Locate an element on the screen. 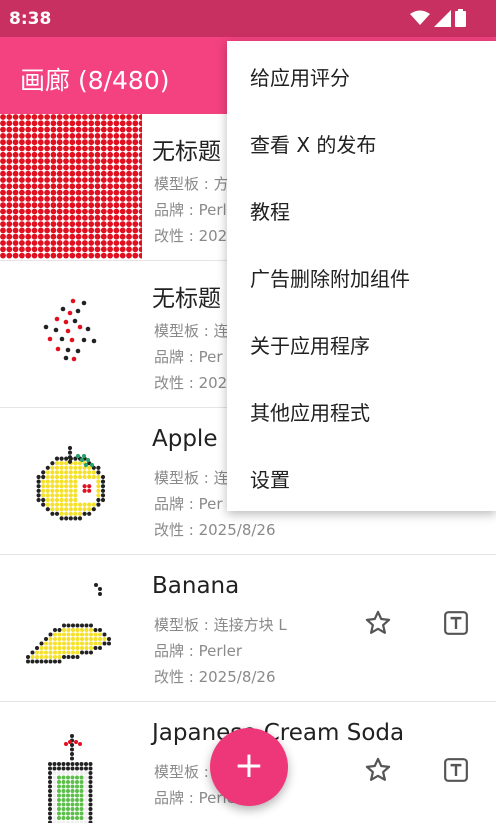 Image resolution: width=496 pixels, height=823 pixels. menu-item-about: 关于应用程序 is located at coordinates (361, 342).